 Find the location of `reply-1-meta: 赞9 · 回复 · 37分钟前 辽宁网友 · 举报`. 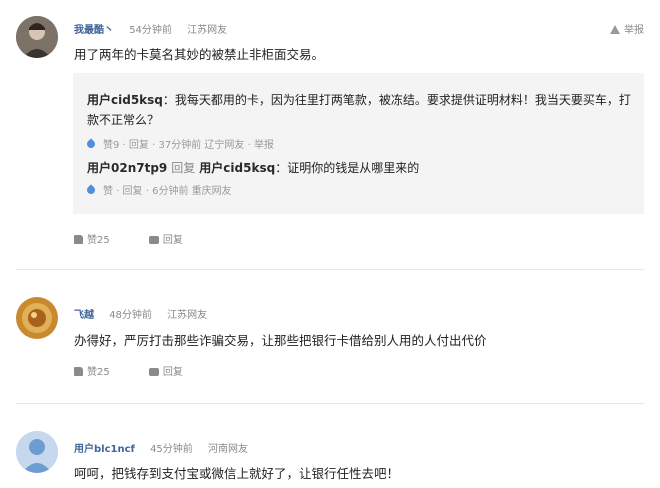

reply-1-meta: 赞9 · 回复 · 37分钟前 辽宁网友 · 举报 is located at coordinates (179, 143).